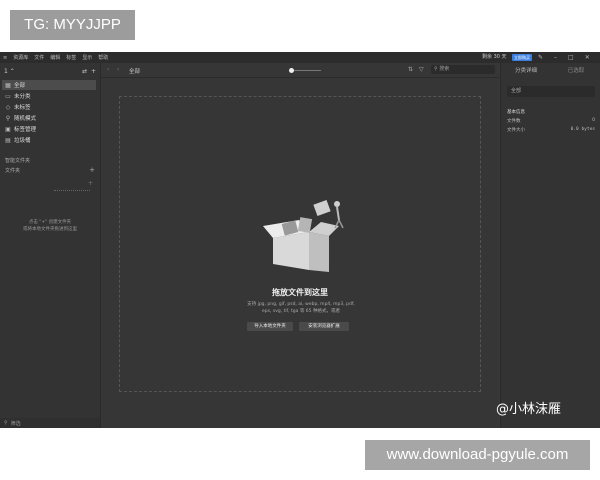  Describe the element at coordinates (92, 170) in the screenshot. I see `add-folder-icon: +` at that location.